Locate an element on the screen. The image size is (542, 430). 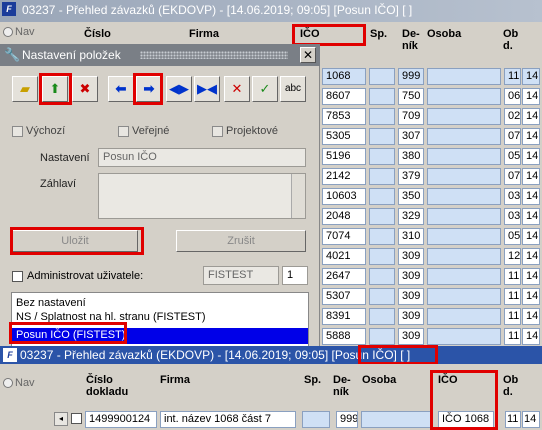
row-firma-tail: 10603 is located at coordinates (344, 196).